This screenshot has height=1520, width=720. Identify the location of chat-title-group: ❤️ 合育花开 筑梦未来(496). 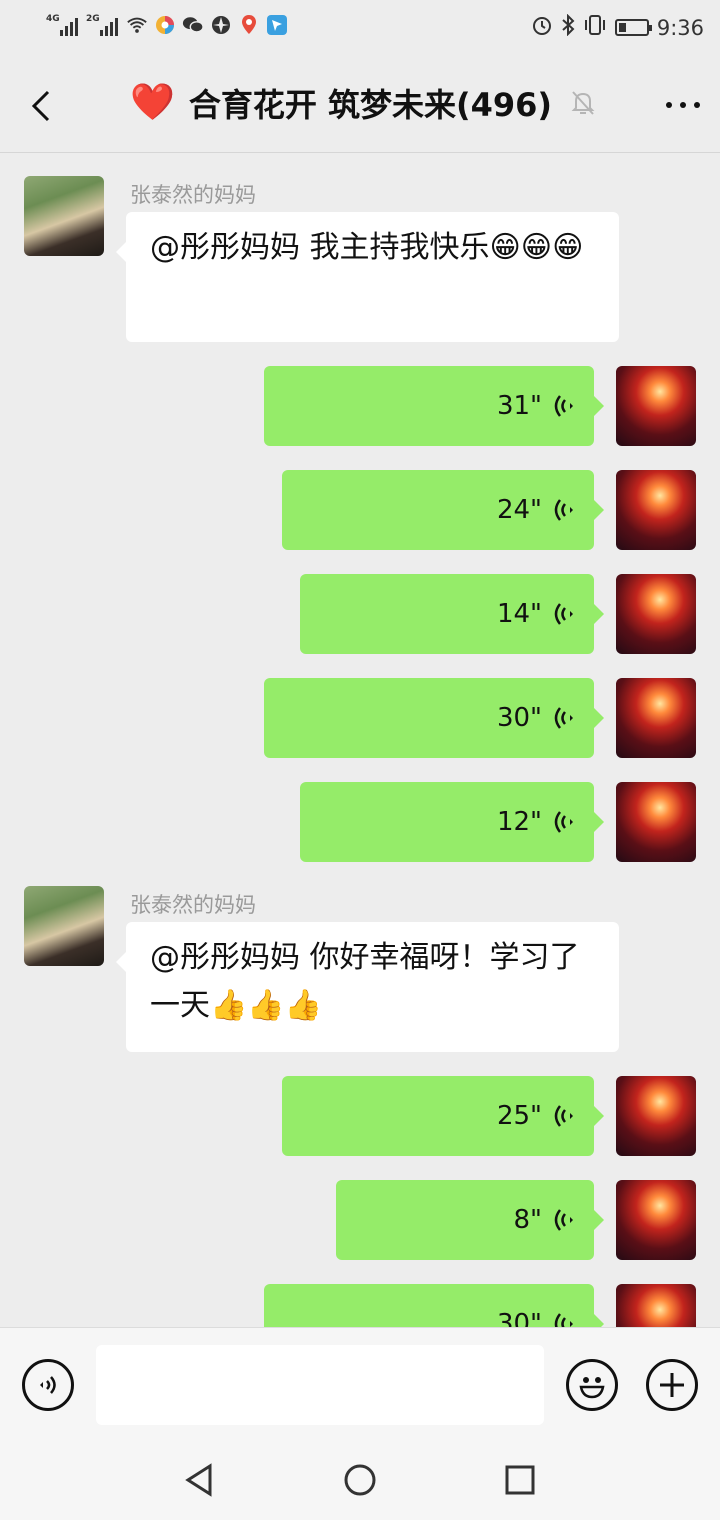
(364, 103).